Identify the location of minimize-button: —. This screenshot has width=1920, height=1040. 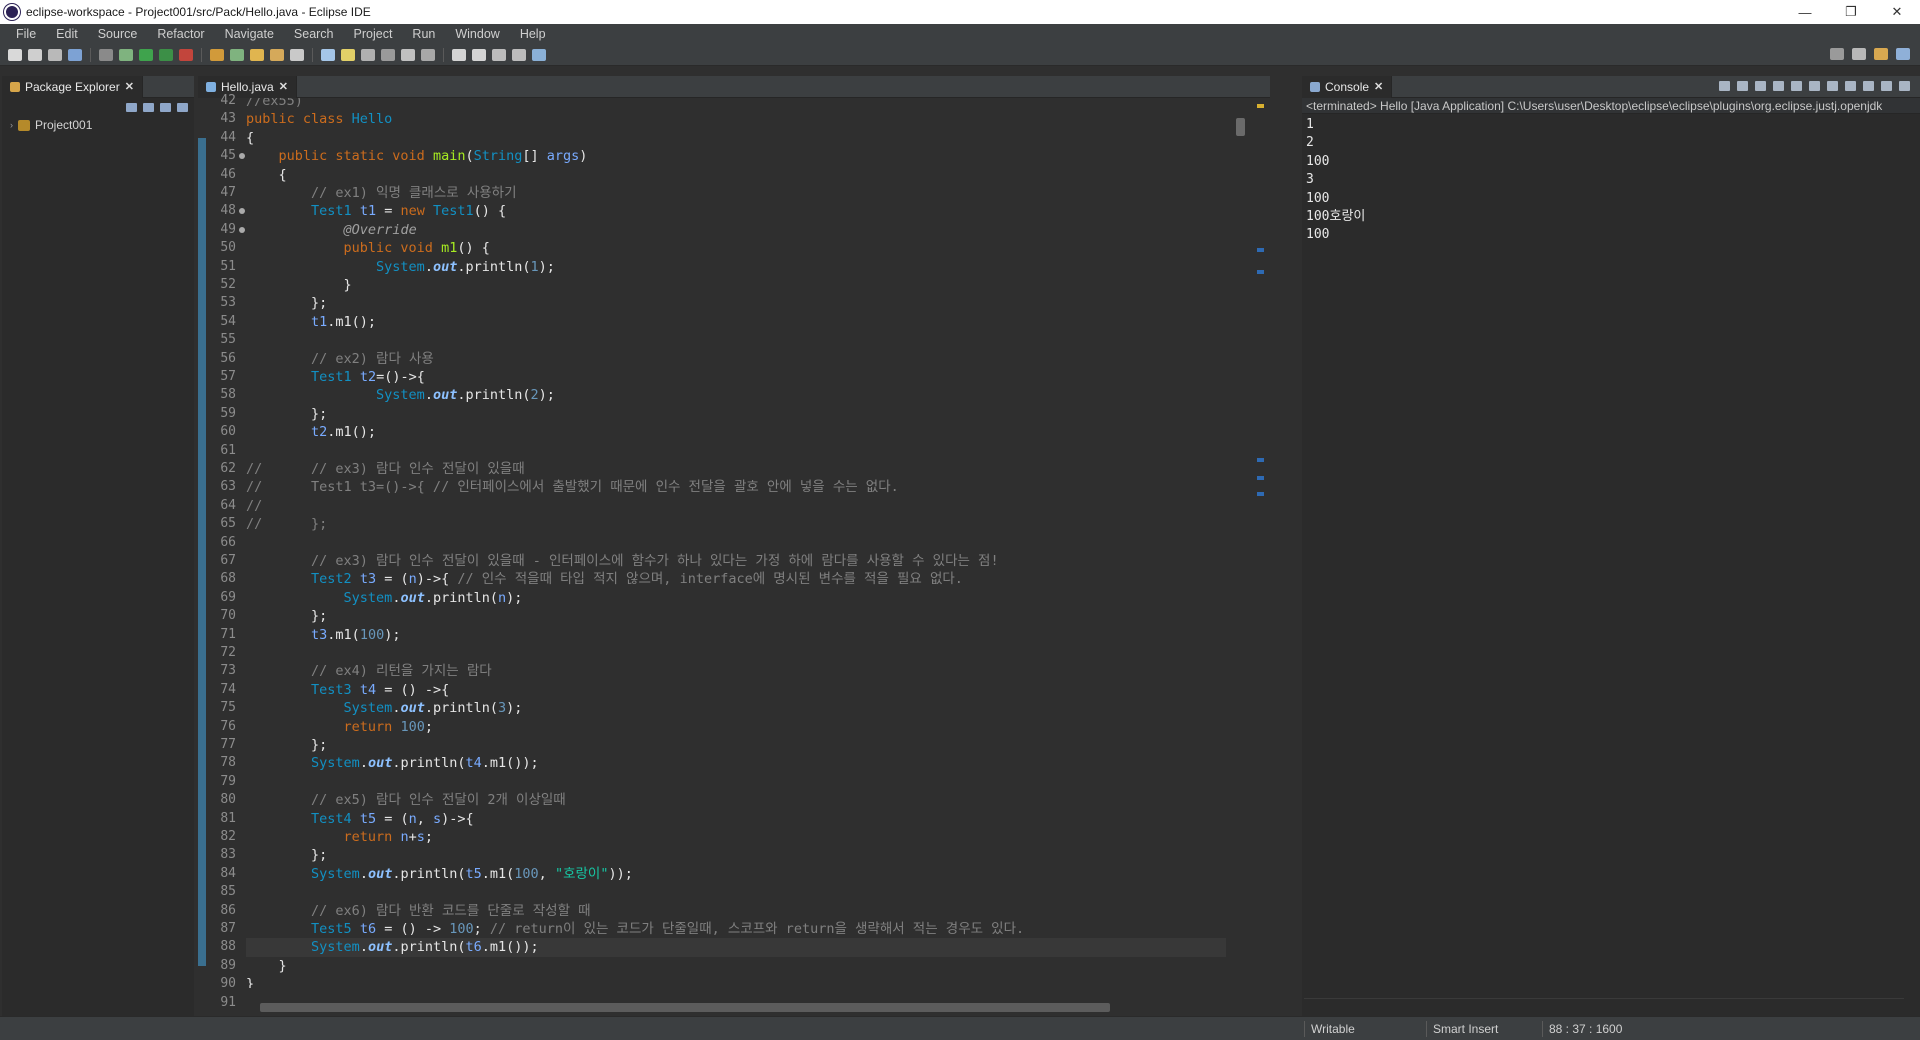
(1805, 12).